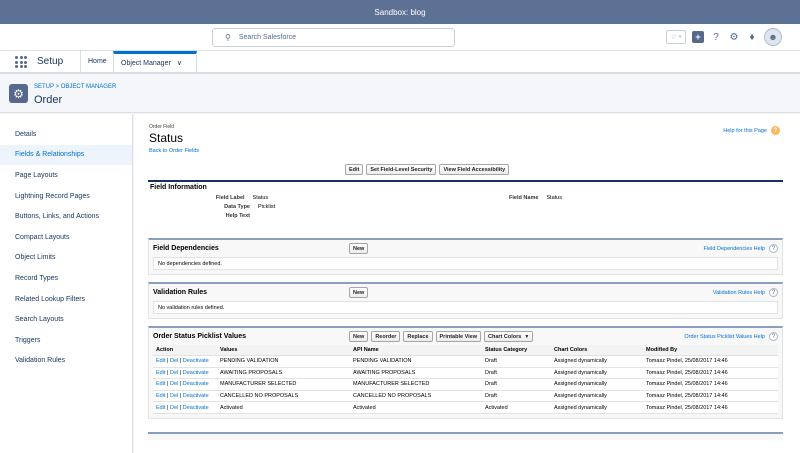 Image resolution: width=800 pixels, height=453 pixels. Describe the element at coordinates (230, 197) in the screenshot. I see `field-label-label: Field Label` at that location.